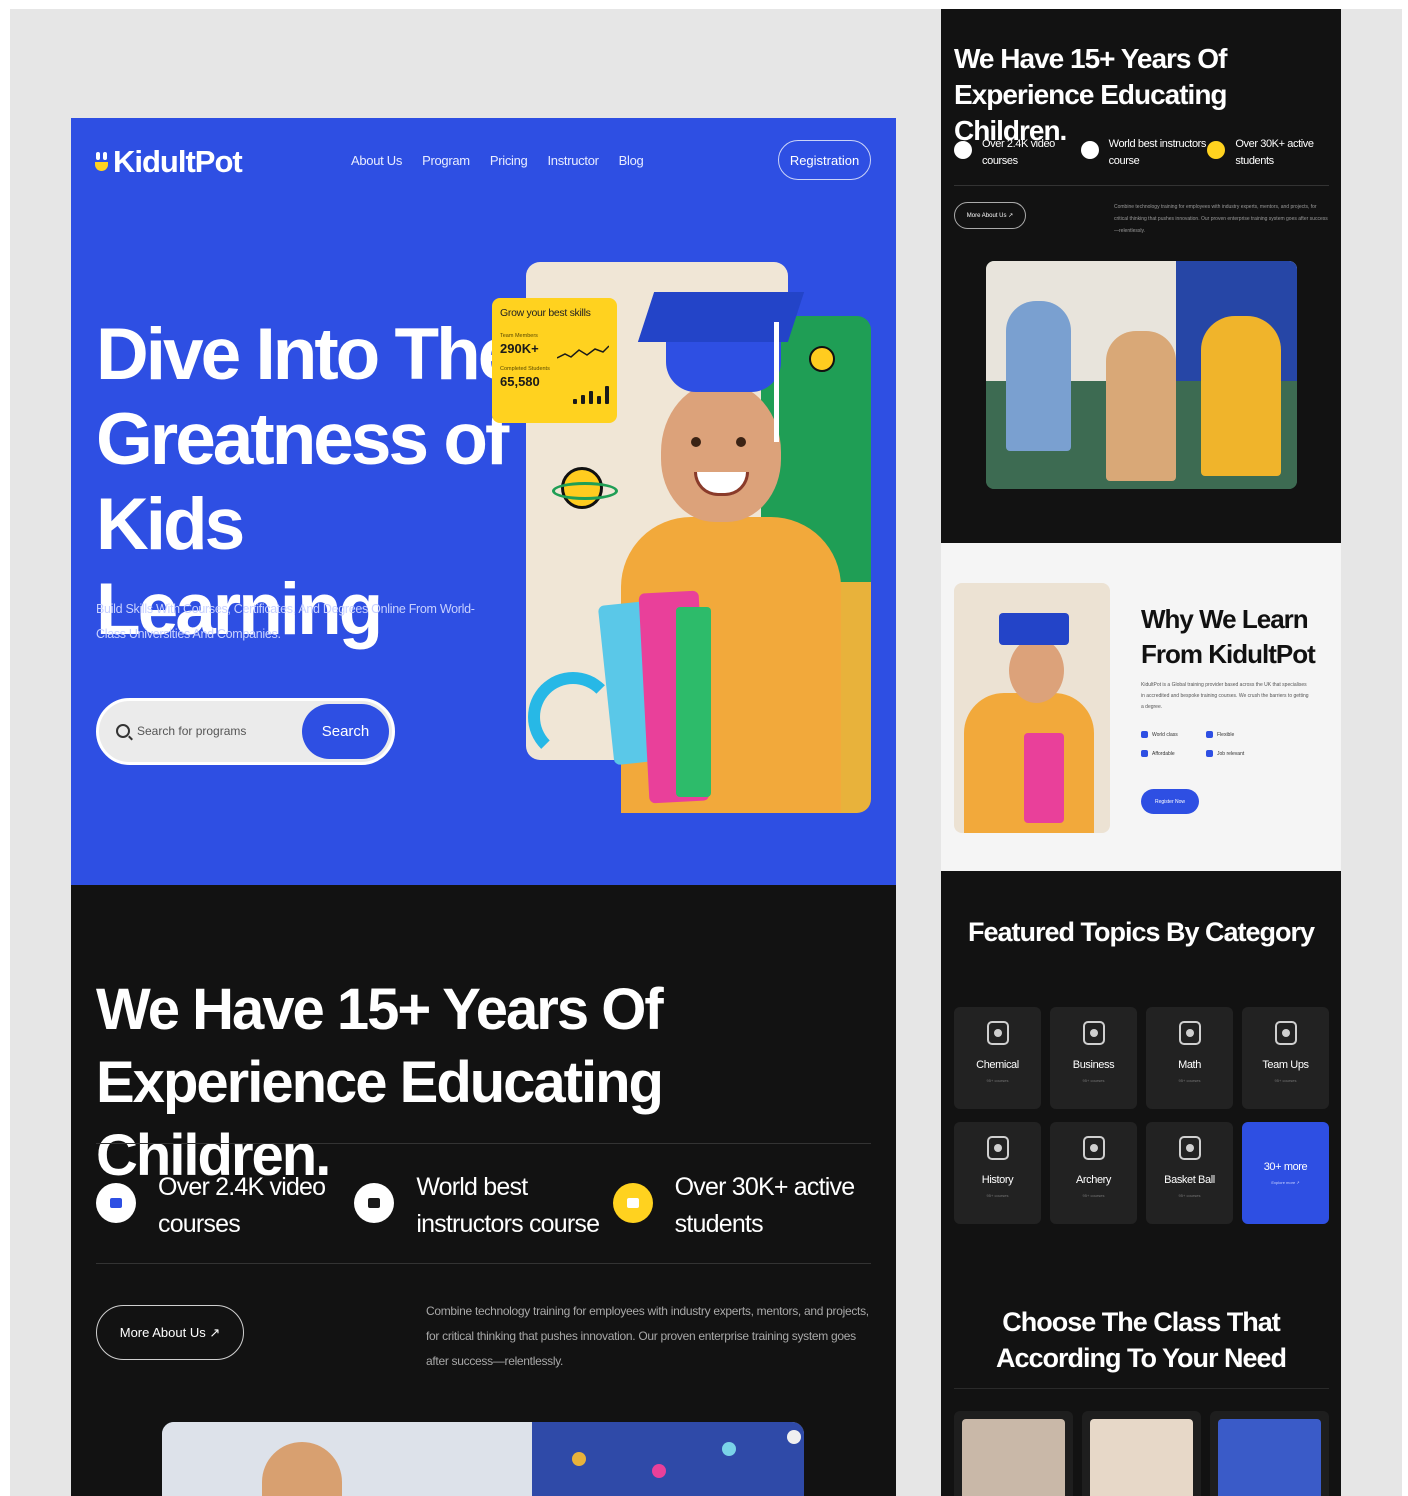  What do you see at coordinates (585, 488) in the screenshot?
I see `planet-icon` at bounding box center [585, 488].